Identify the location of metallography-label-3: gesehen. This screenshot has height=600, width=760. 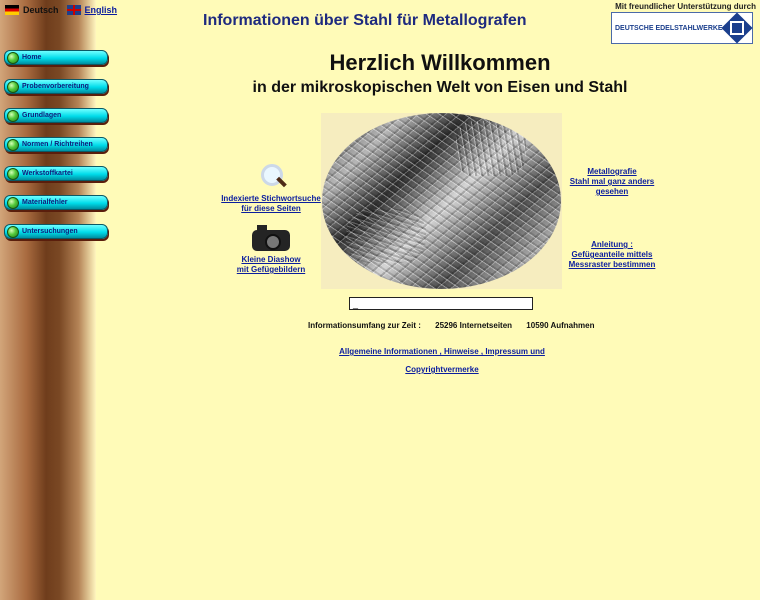
(612, 192).